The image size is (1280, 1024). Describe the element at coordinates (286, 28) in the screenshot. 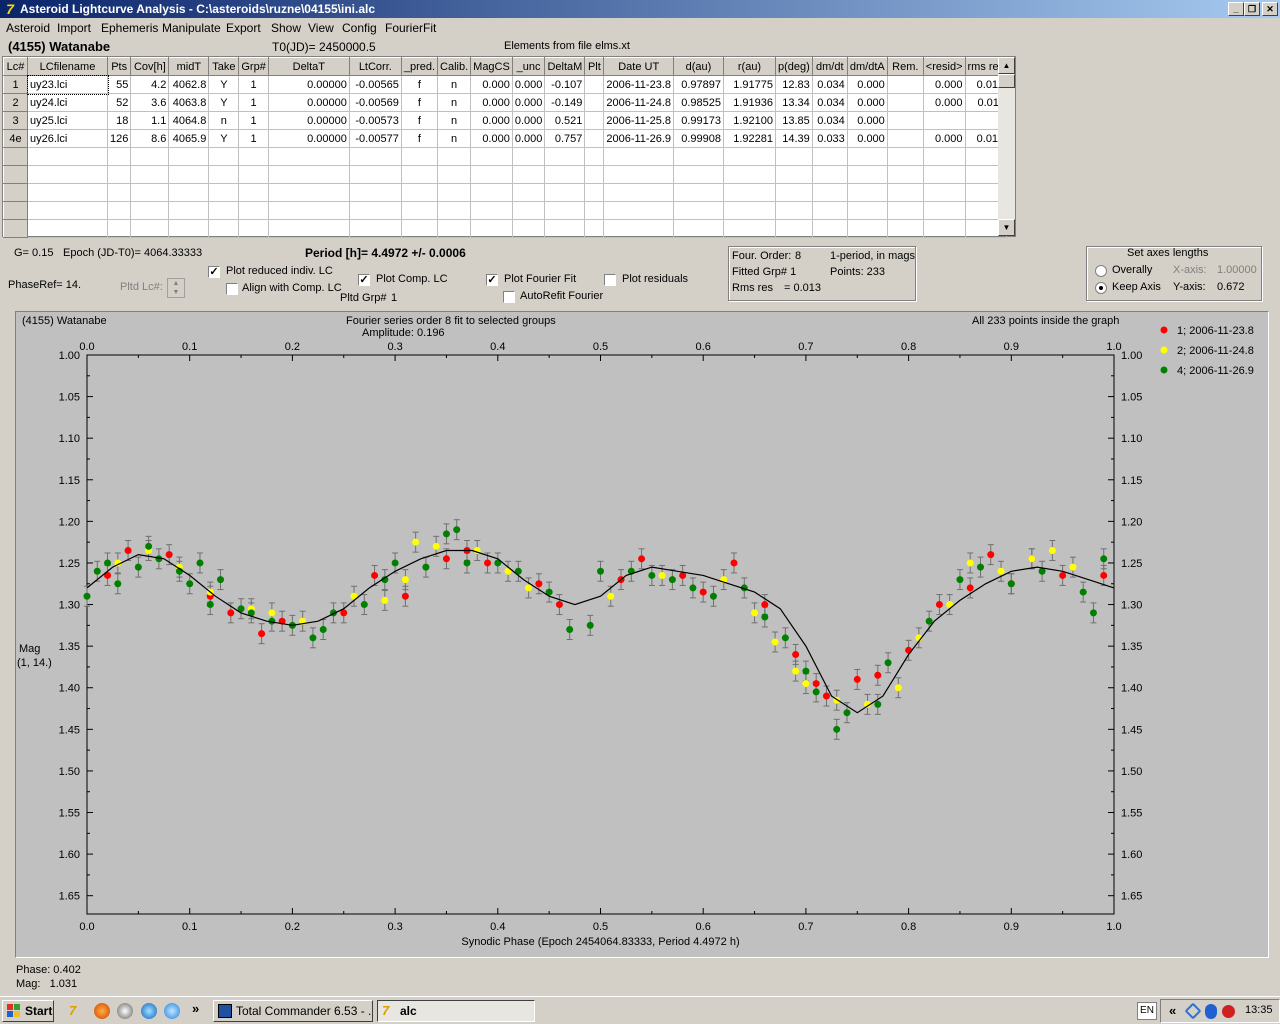

I see `menu-show: Show` at that location.